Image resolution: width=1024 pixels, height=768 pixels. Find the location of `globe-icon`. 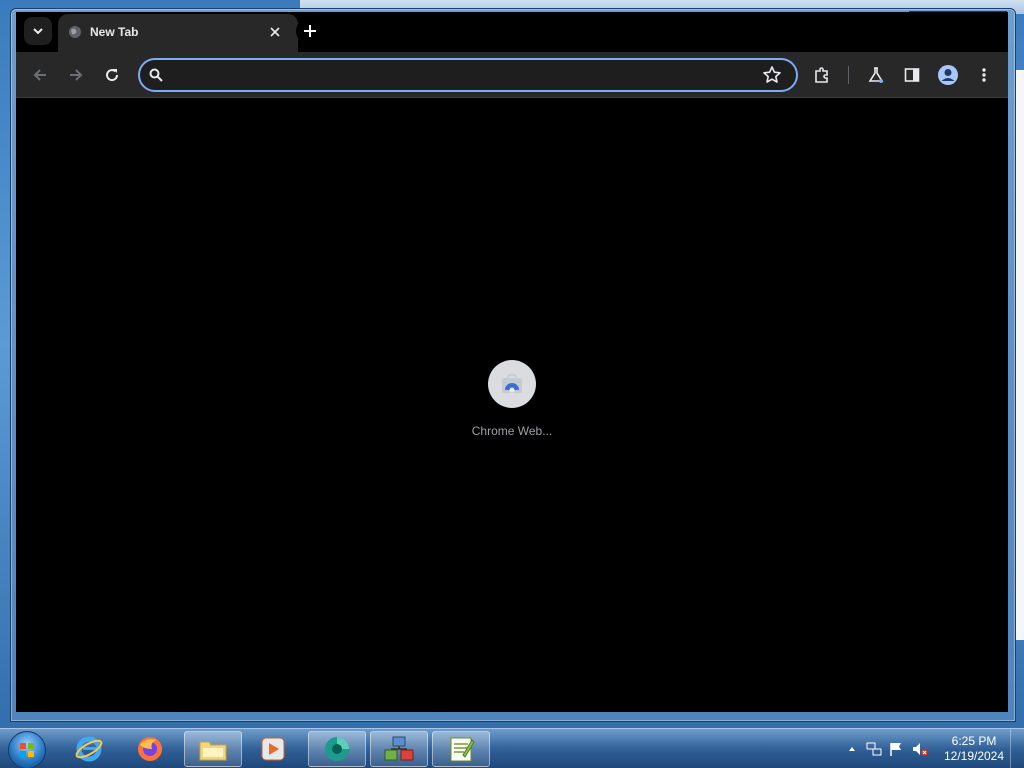

globe-icon is located at coordinates (75, 32).